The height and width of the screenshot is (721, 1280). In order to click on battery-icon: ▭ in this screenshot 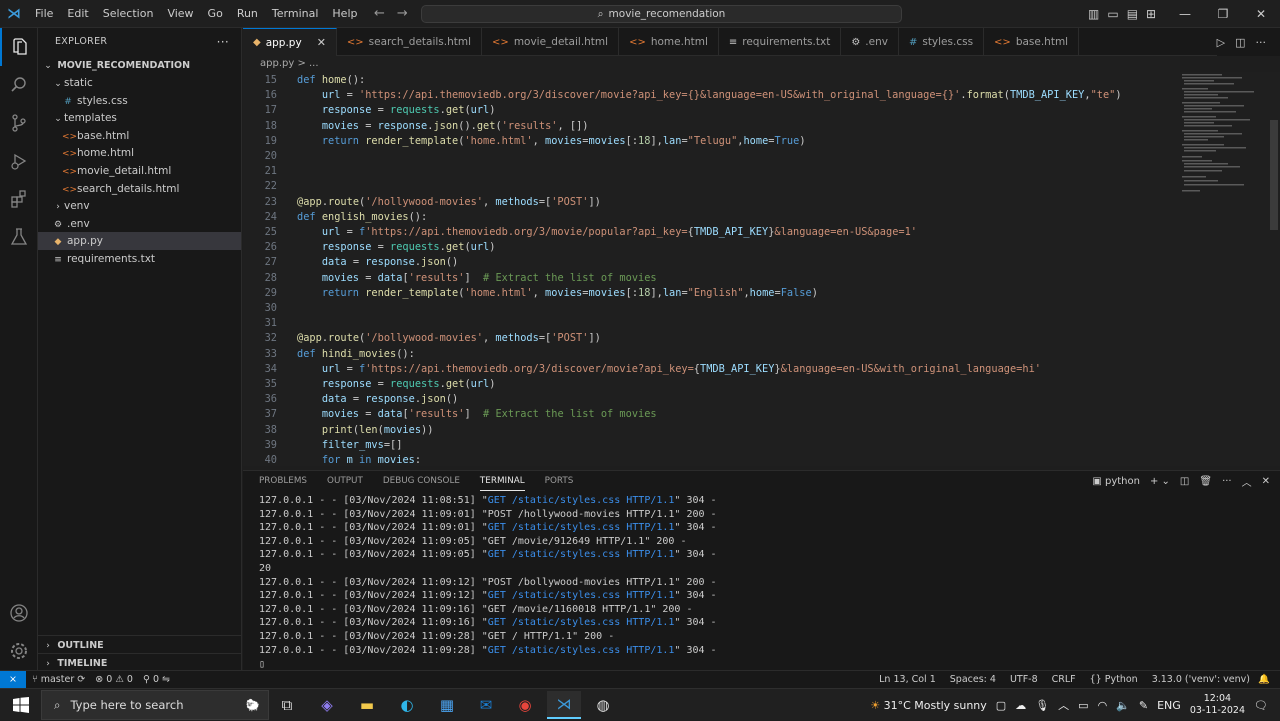, I will do `click(1083, 705)`.